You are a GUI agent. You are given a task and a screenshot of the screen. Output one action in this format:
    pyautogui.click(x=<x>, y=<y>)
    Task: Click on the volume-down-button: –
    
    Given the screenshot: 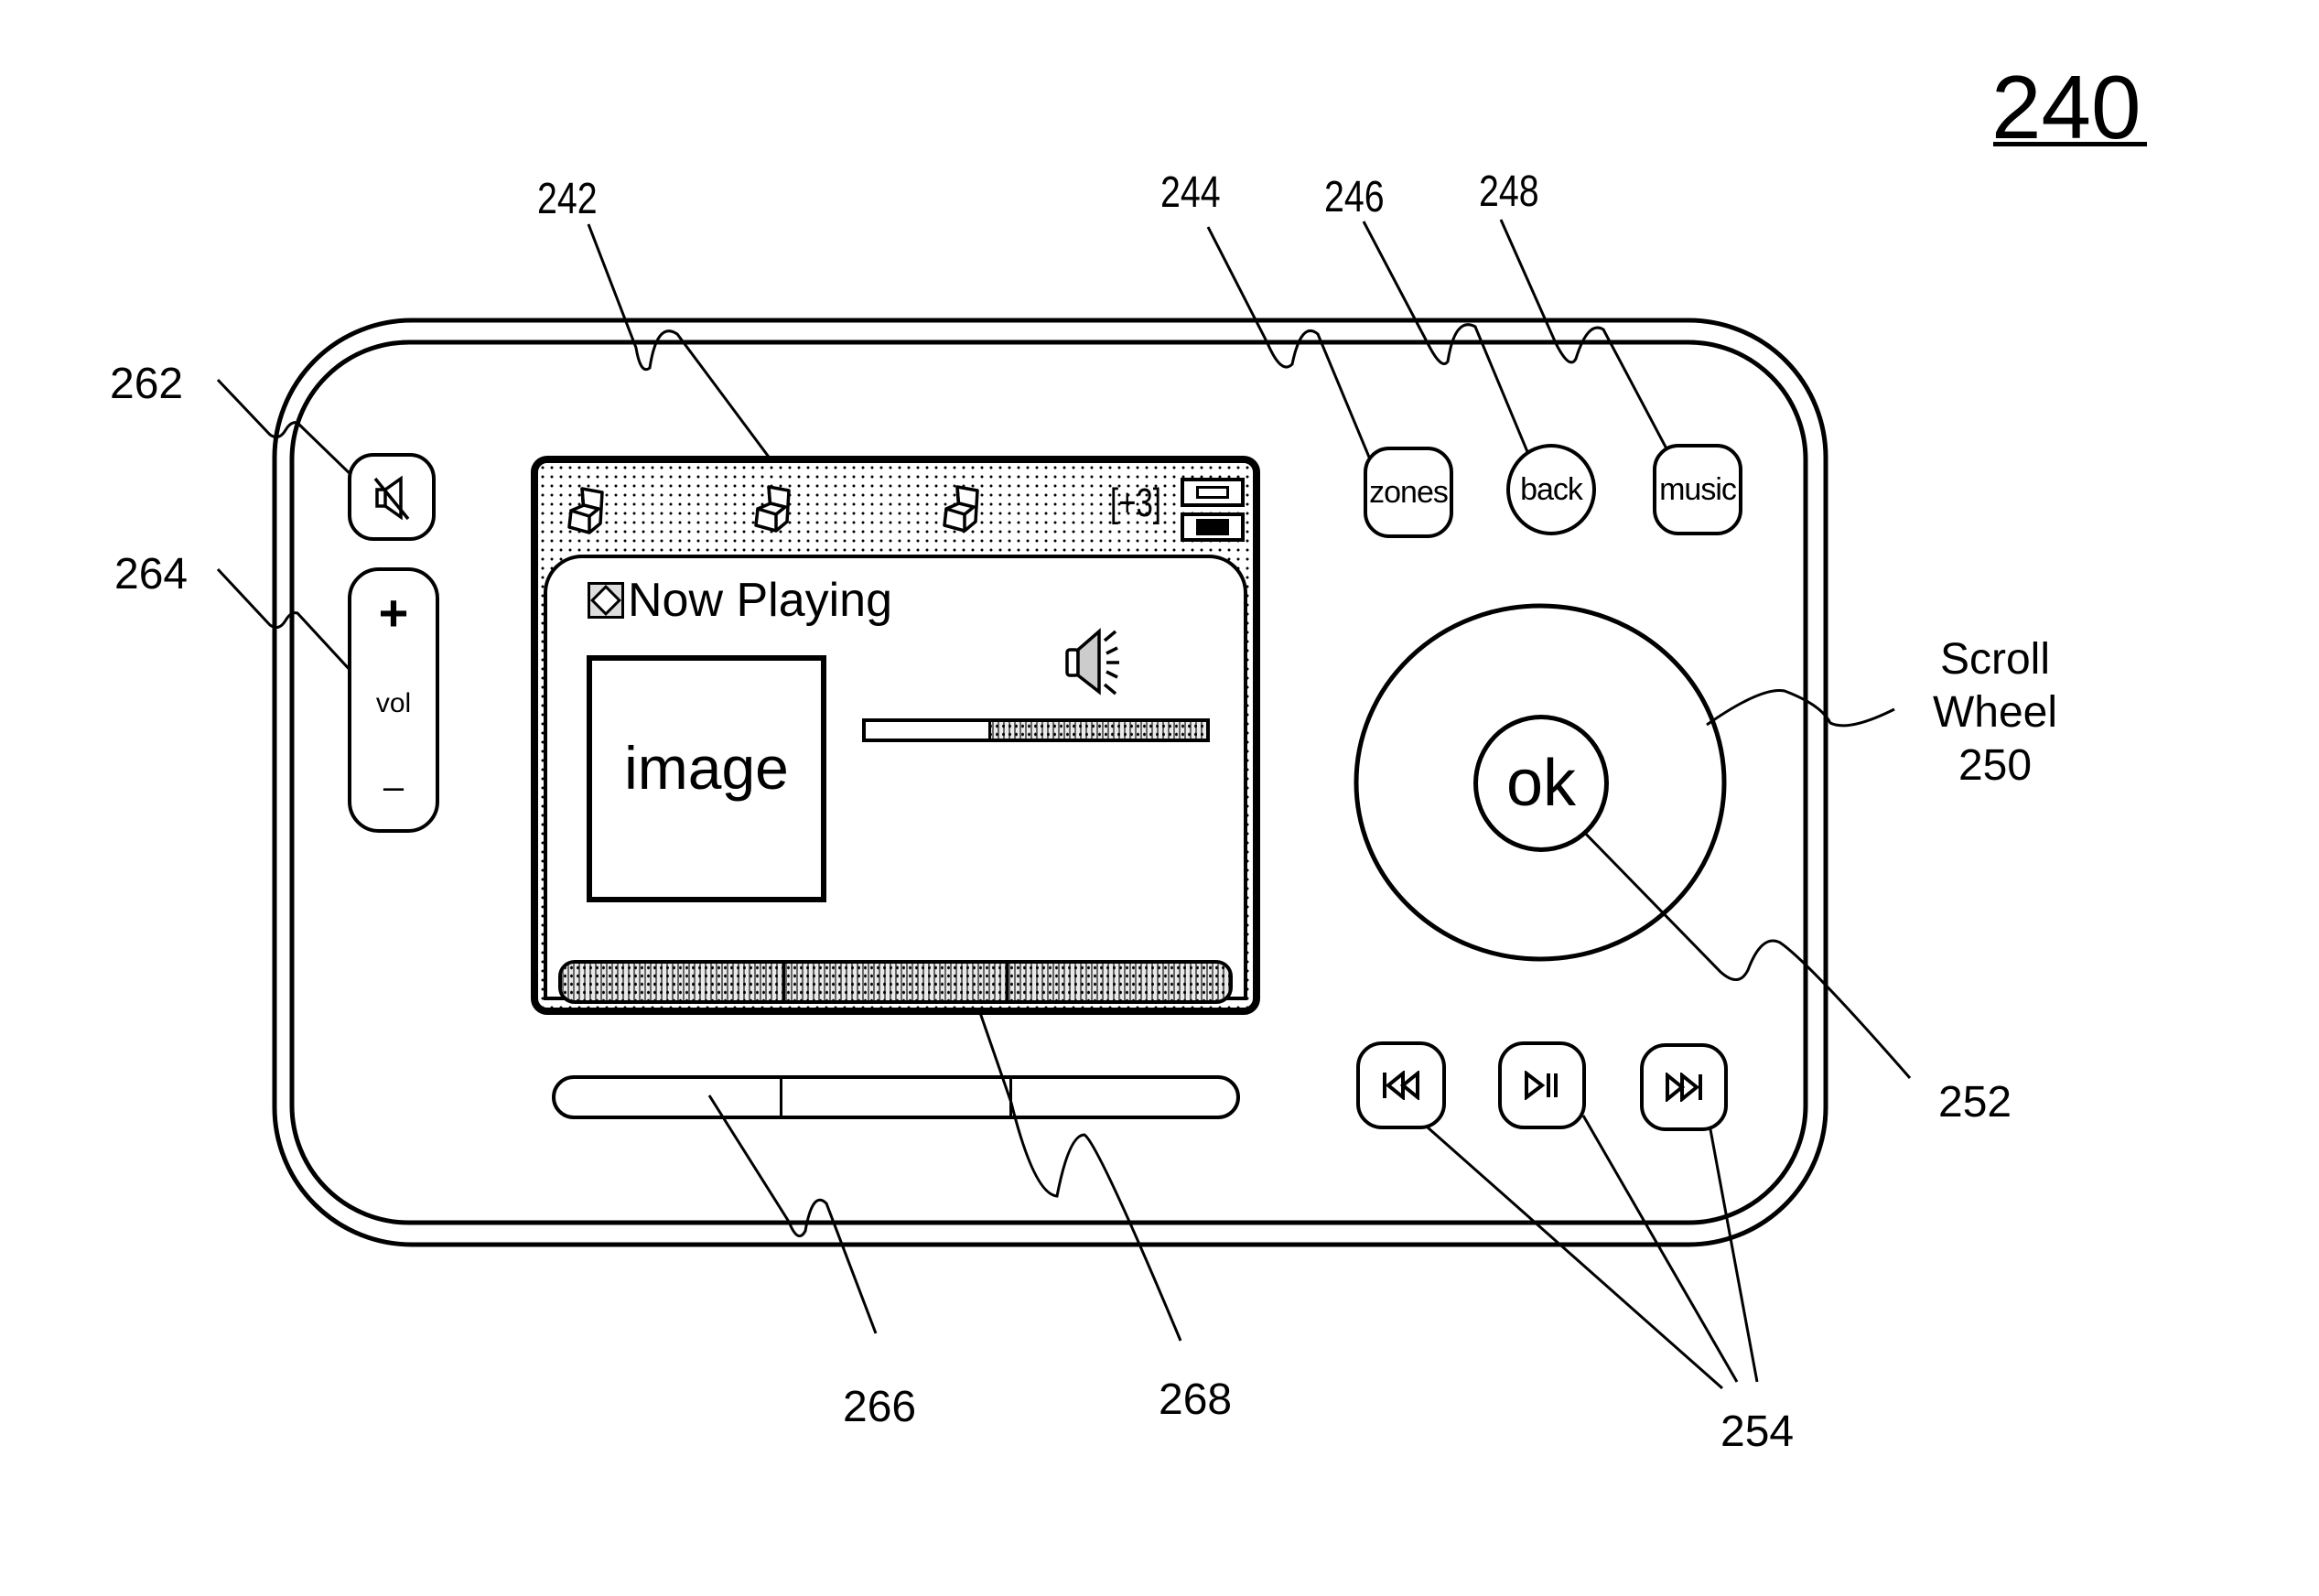 What is the action you would take?
    pyautogui.click(x=393, y=787)
    